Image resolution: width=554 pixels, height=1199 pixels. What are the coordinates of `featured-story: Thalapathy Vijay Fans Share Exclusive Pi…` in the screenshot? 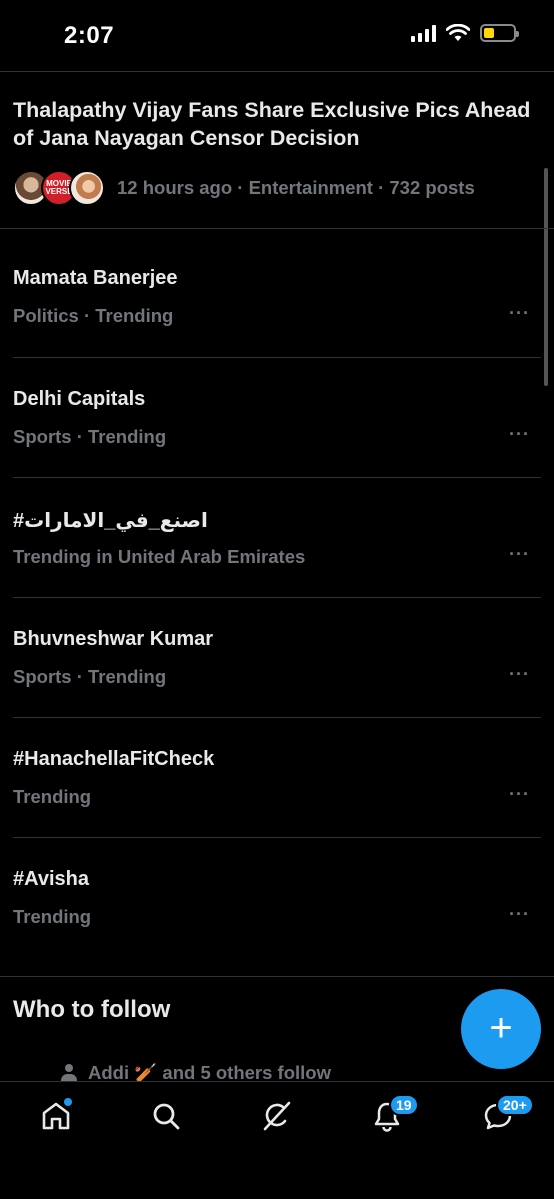 It's located at (273, 151).